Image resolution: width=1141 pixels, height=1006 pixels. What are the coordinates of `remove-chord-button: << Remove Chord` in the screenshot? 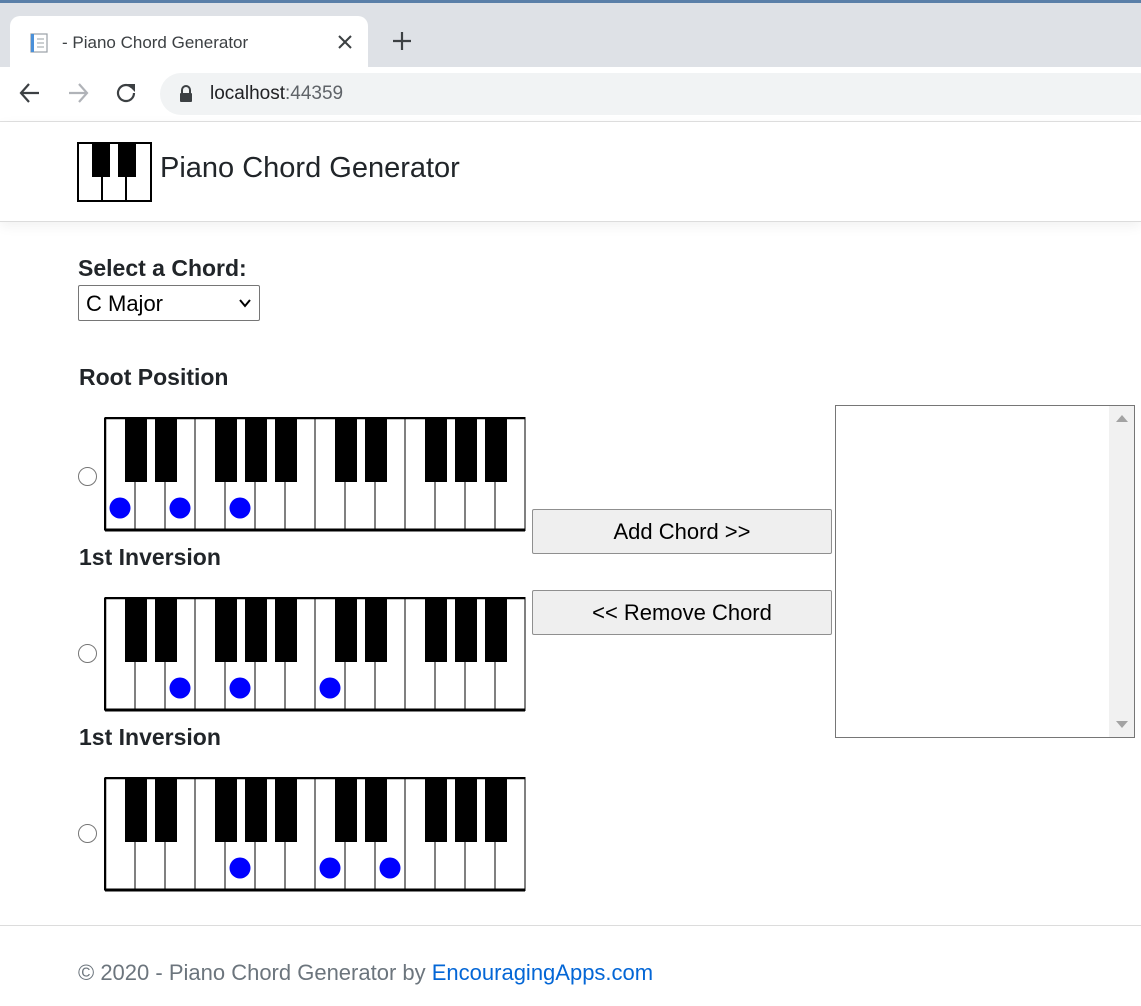 It's located at (682, 612).